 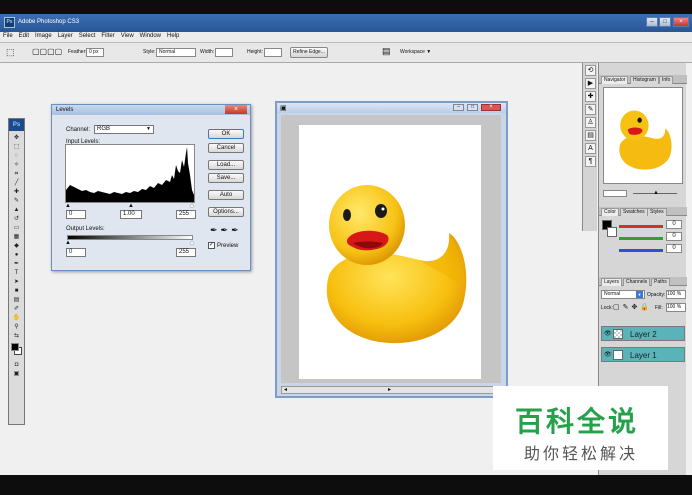 I want to click on type-tool-icon: T, so click(x=16, y=273).